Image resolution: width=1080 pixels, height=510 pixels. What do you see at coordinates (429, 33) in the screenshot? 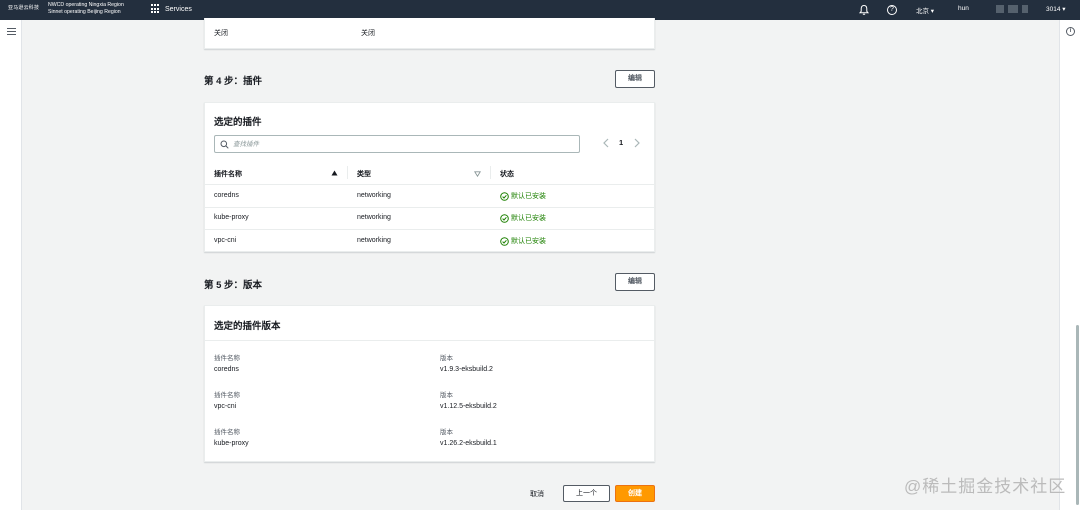
I see `previous-step-card` at bounding box center [429, 33].